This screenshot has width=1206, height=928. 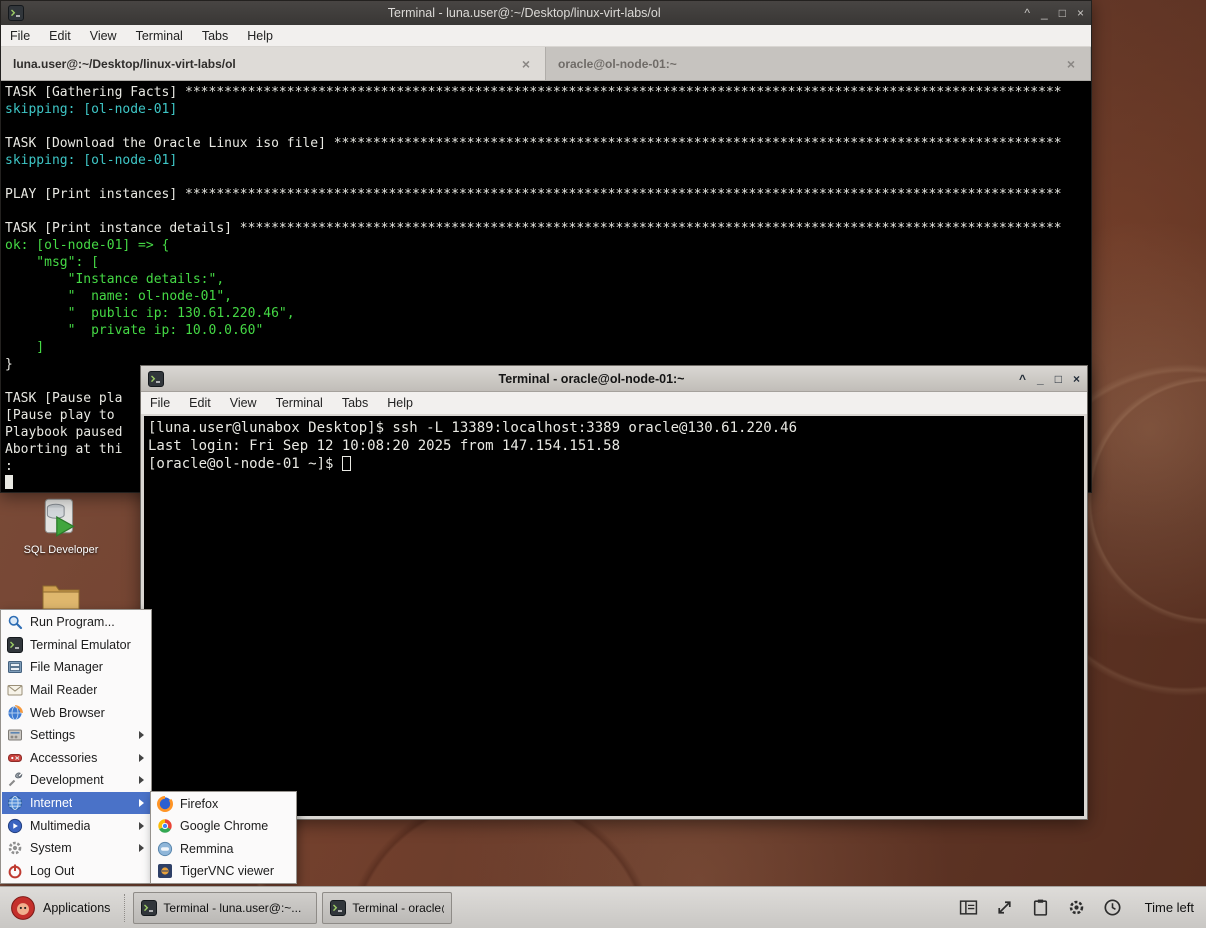 What do you see at coordinates (1076, 907) in the screenshot?
I see `gear-icon` at bounding box center [1076, 907].